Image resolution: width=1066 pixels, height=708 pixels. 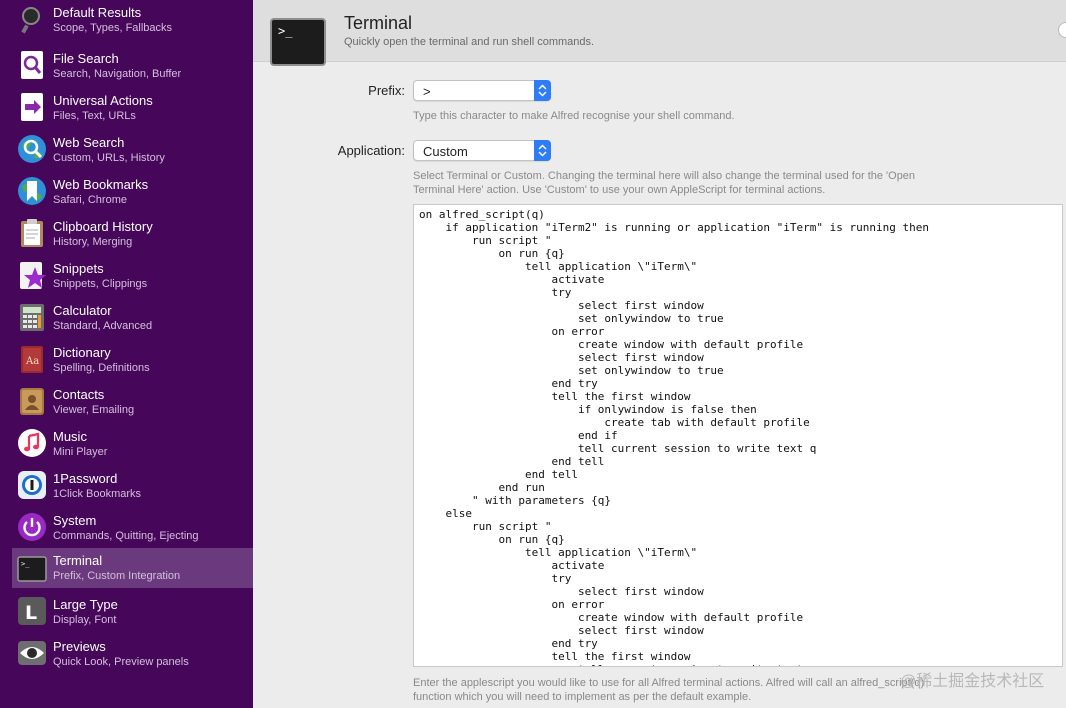 I want to click on sidebar-item-title: Large Type, so click(x=85, y=604).